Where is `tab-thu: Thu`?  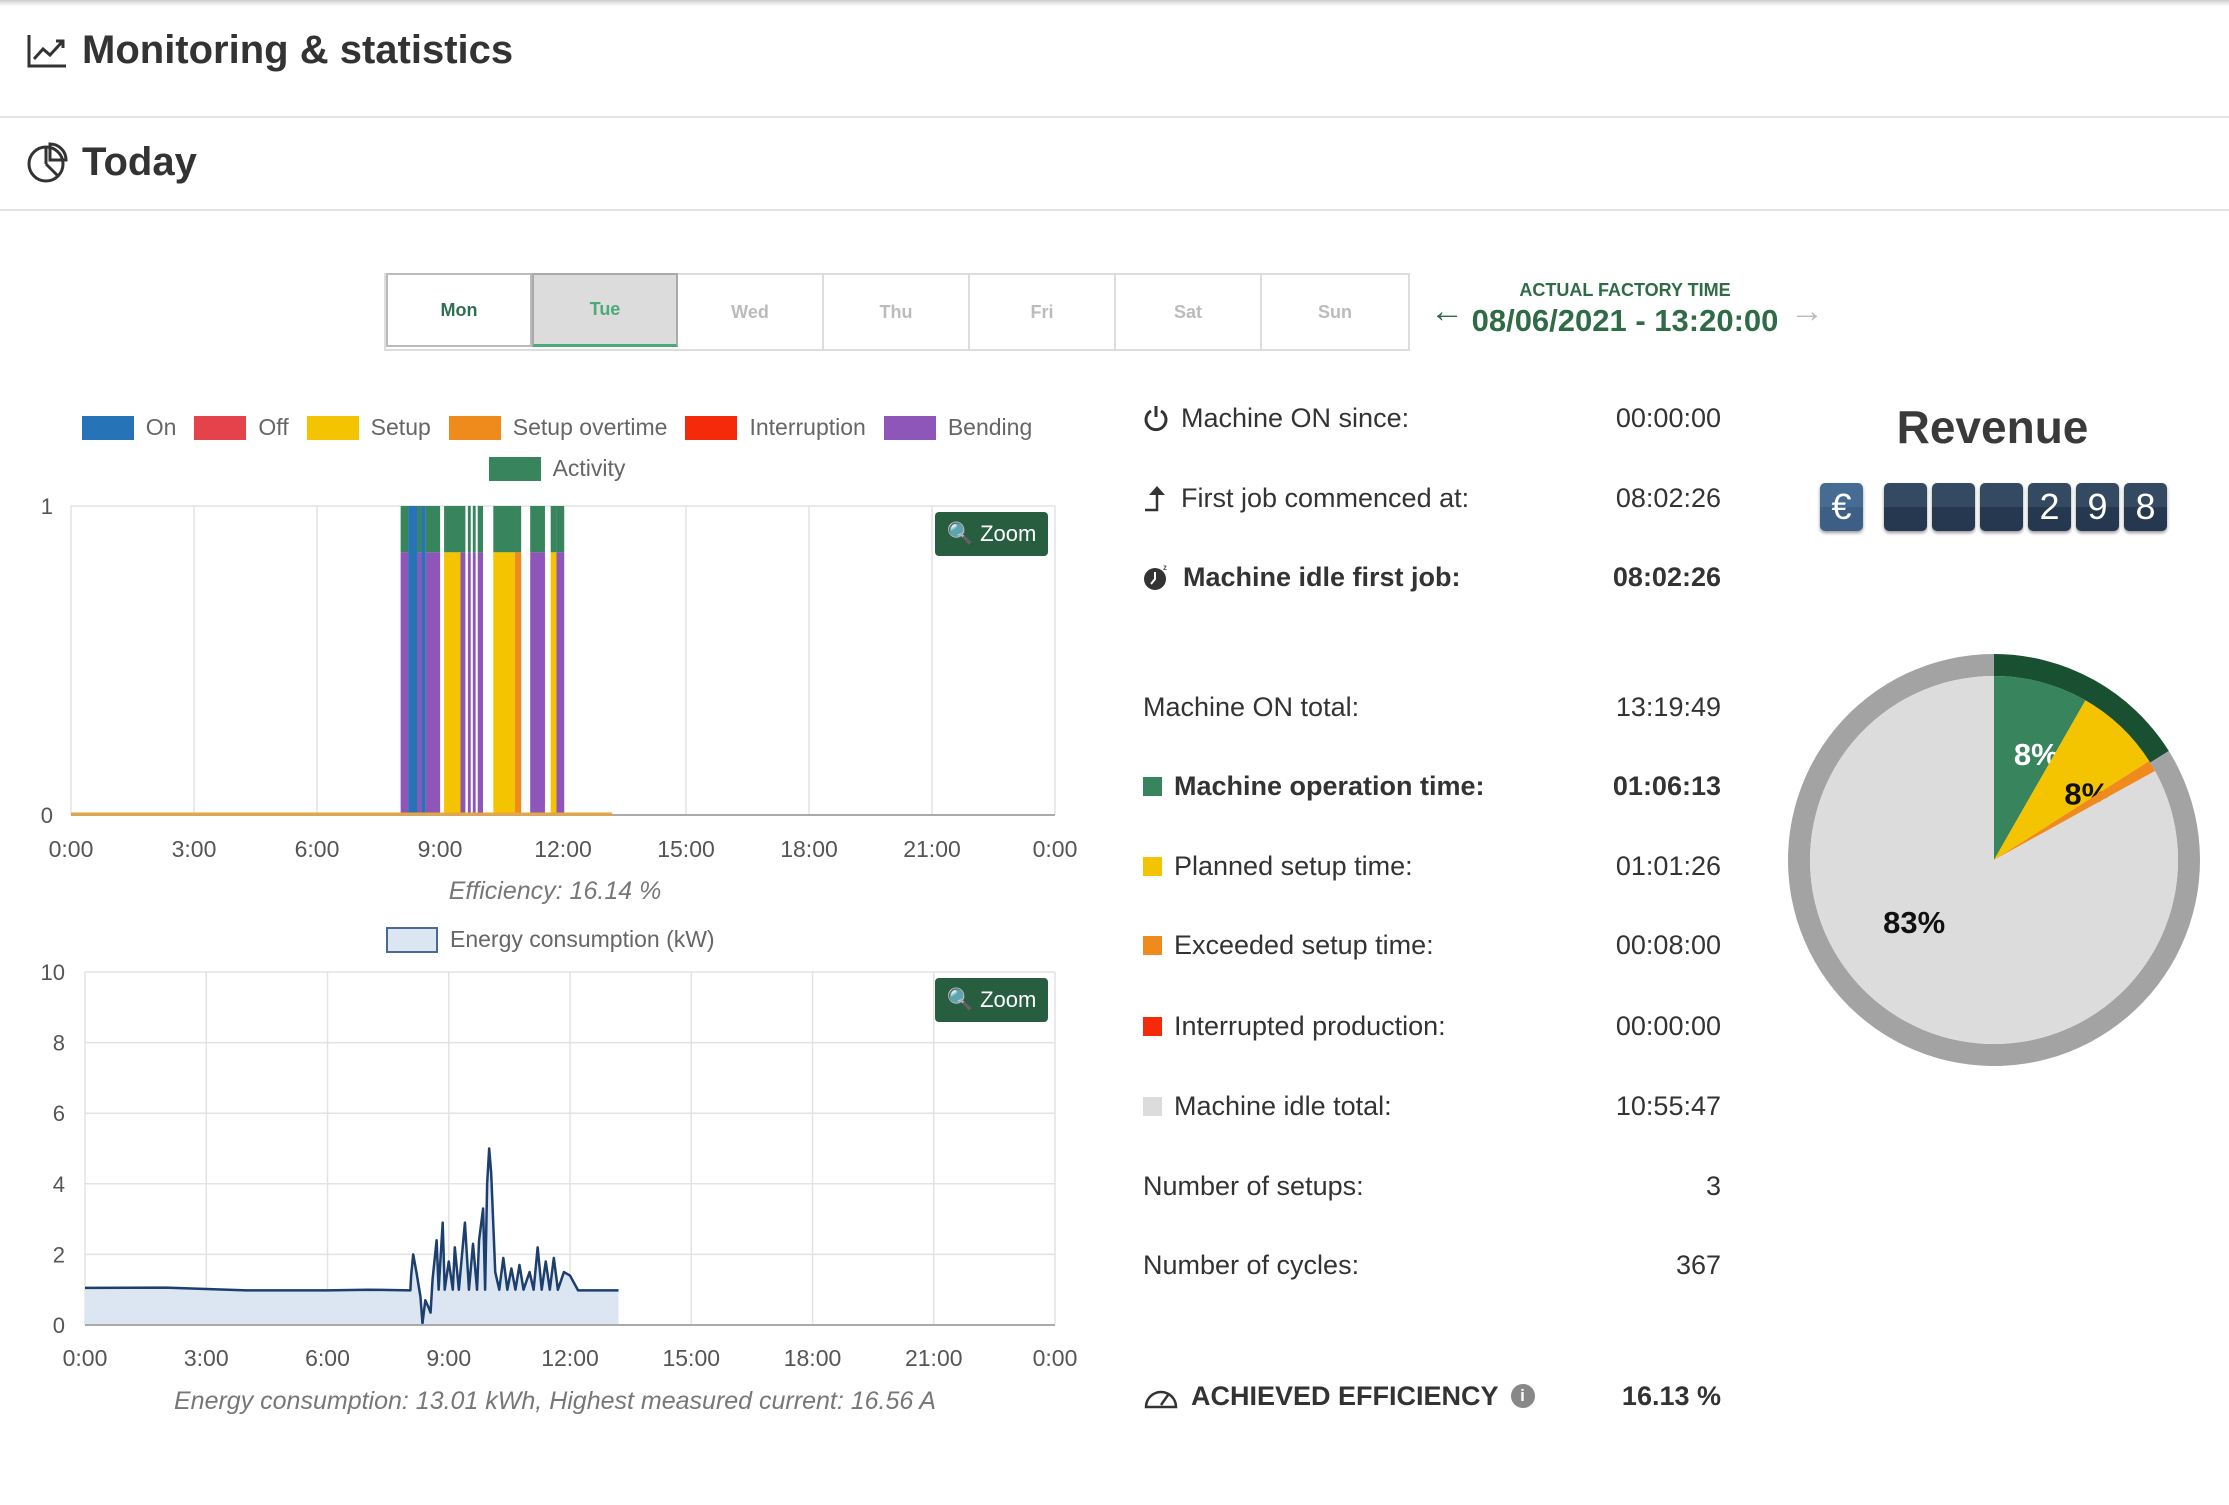 tab-thu: Thu is located at coordinates (897, 312).